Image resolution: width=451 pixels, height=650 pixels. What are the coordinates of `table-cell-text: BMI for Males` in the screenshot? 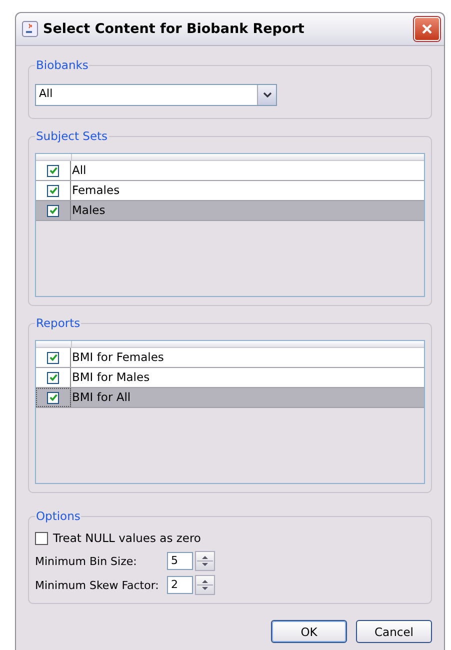 It's located at (111, 377).